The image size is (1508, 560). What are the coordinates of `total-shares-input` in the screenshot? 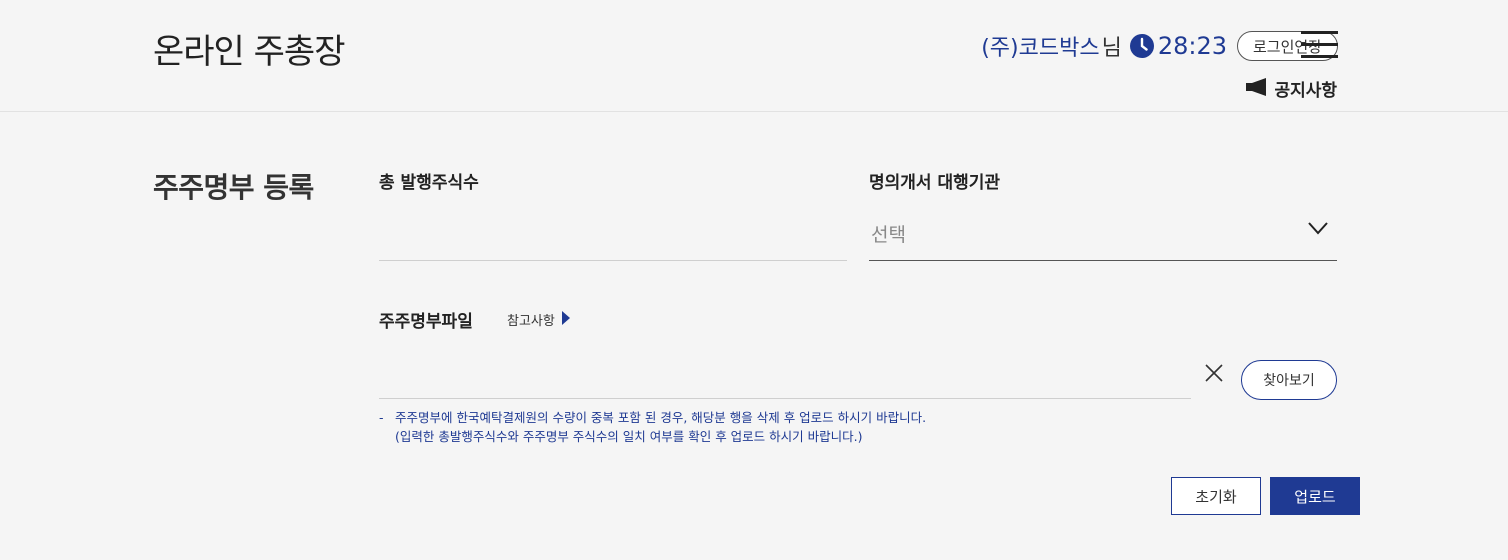 It's located at (613, 233).